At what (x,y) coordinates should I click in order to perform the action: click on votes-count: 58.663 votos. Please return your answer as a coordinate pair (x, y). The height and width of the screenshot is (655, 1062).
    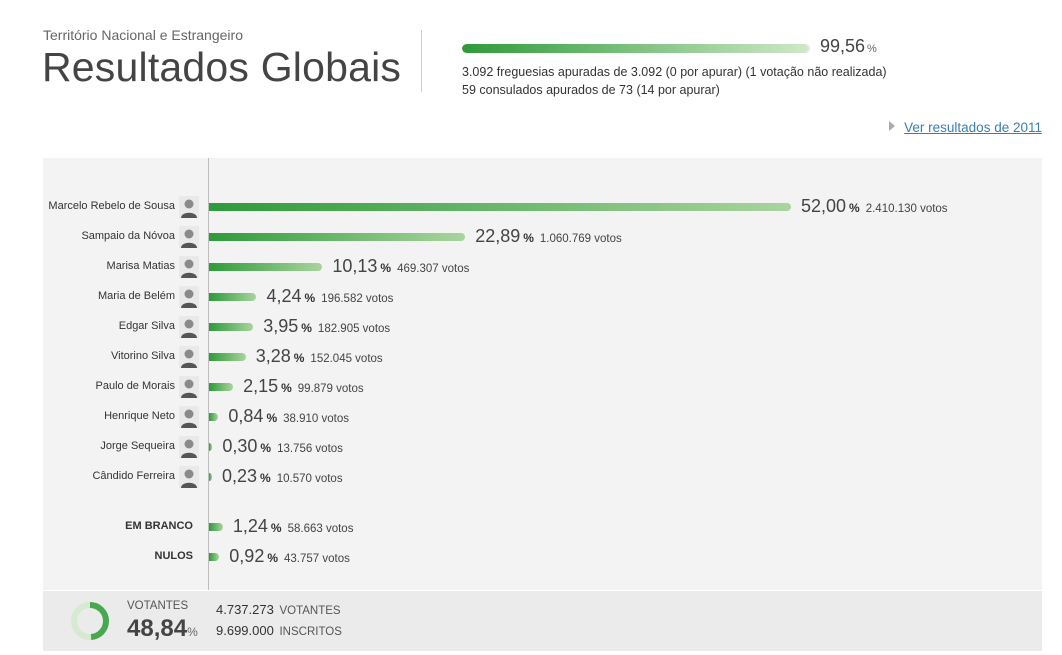
    Looking at the image, I should click on (320, 529).